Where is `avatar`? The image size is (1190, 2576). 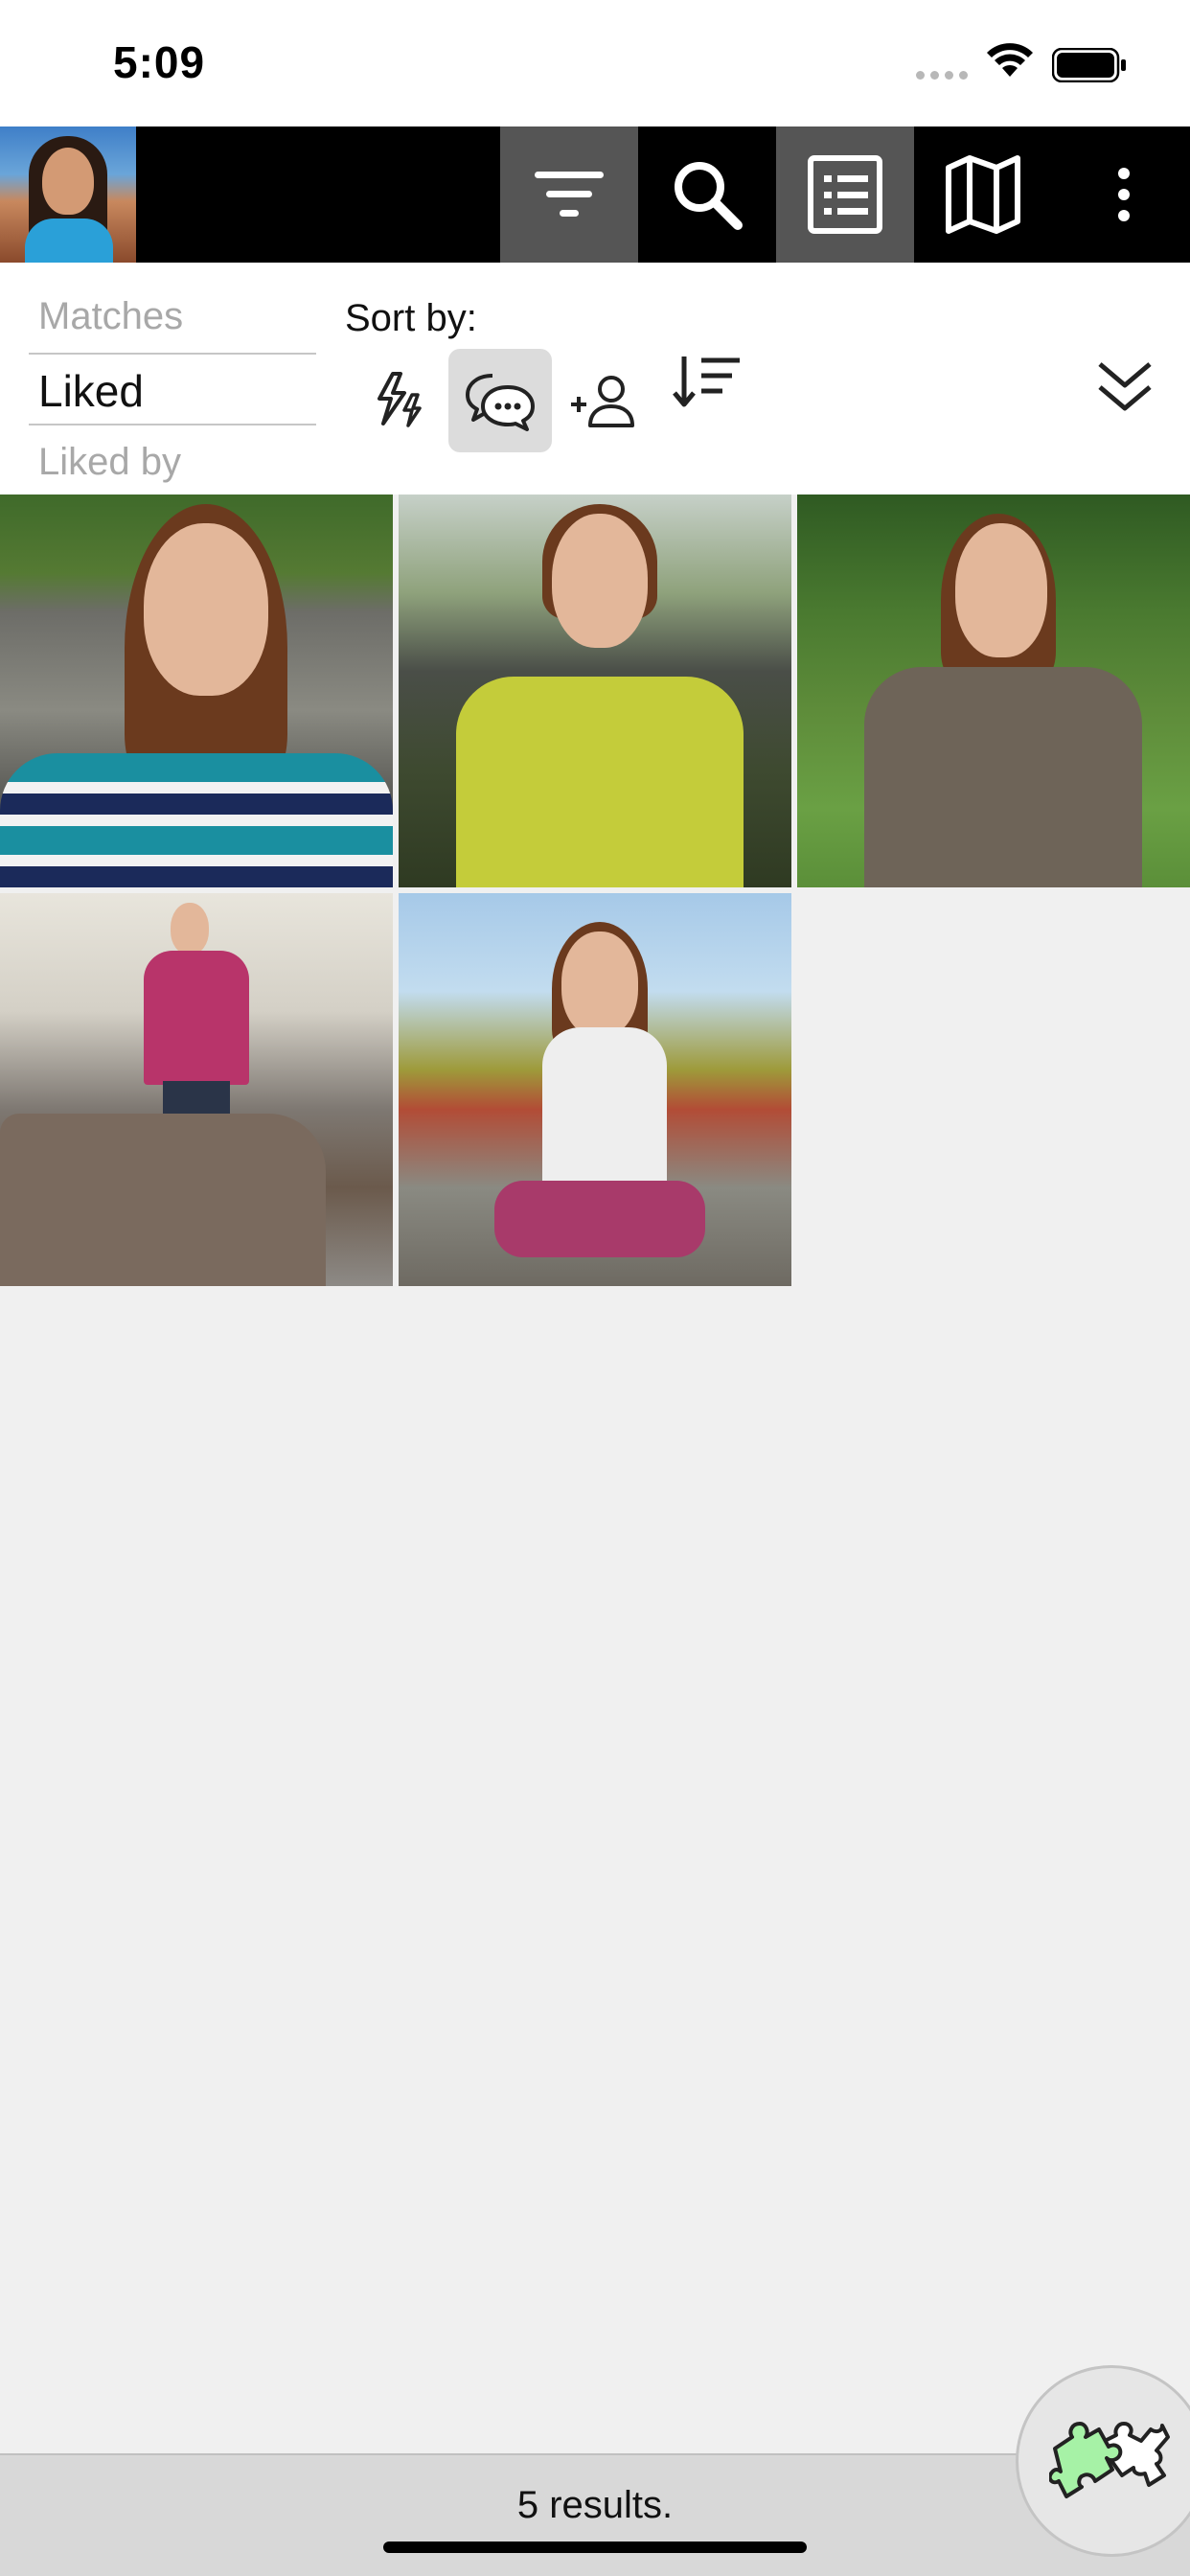
avatar is located at coordinates (68, 194).